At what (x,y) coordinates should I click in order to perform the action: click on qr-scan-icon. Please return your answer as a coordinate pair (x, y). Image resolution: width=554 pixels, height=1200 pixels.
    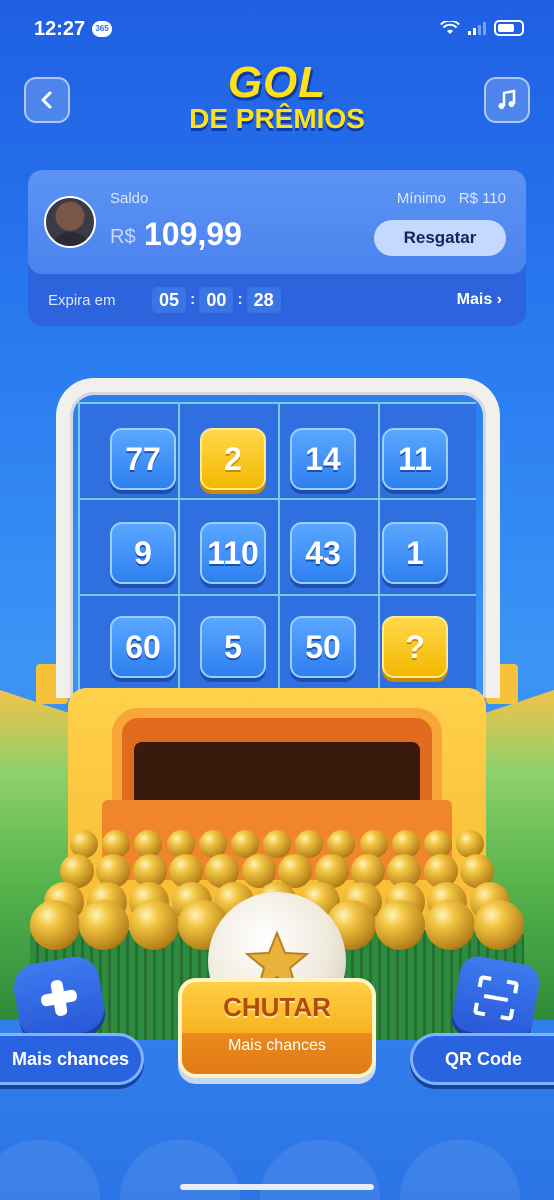
    Looking at the image, I should click on (496, 998).